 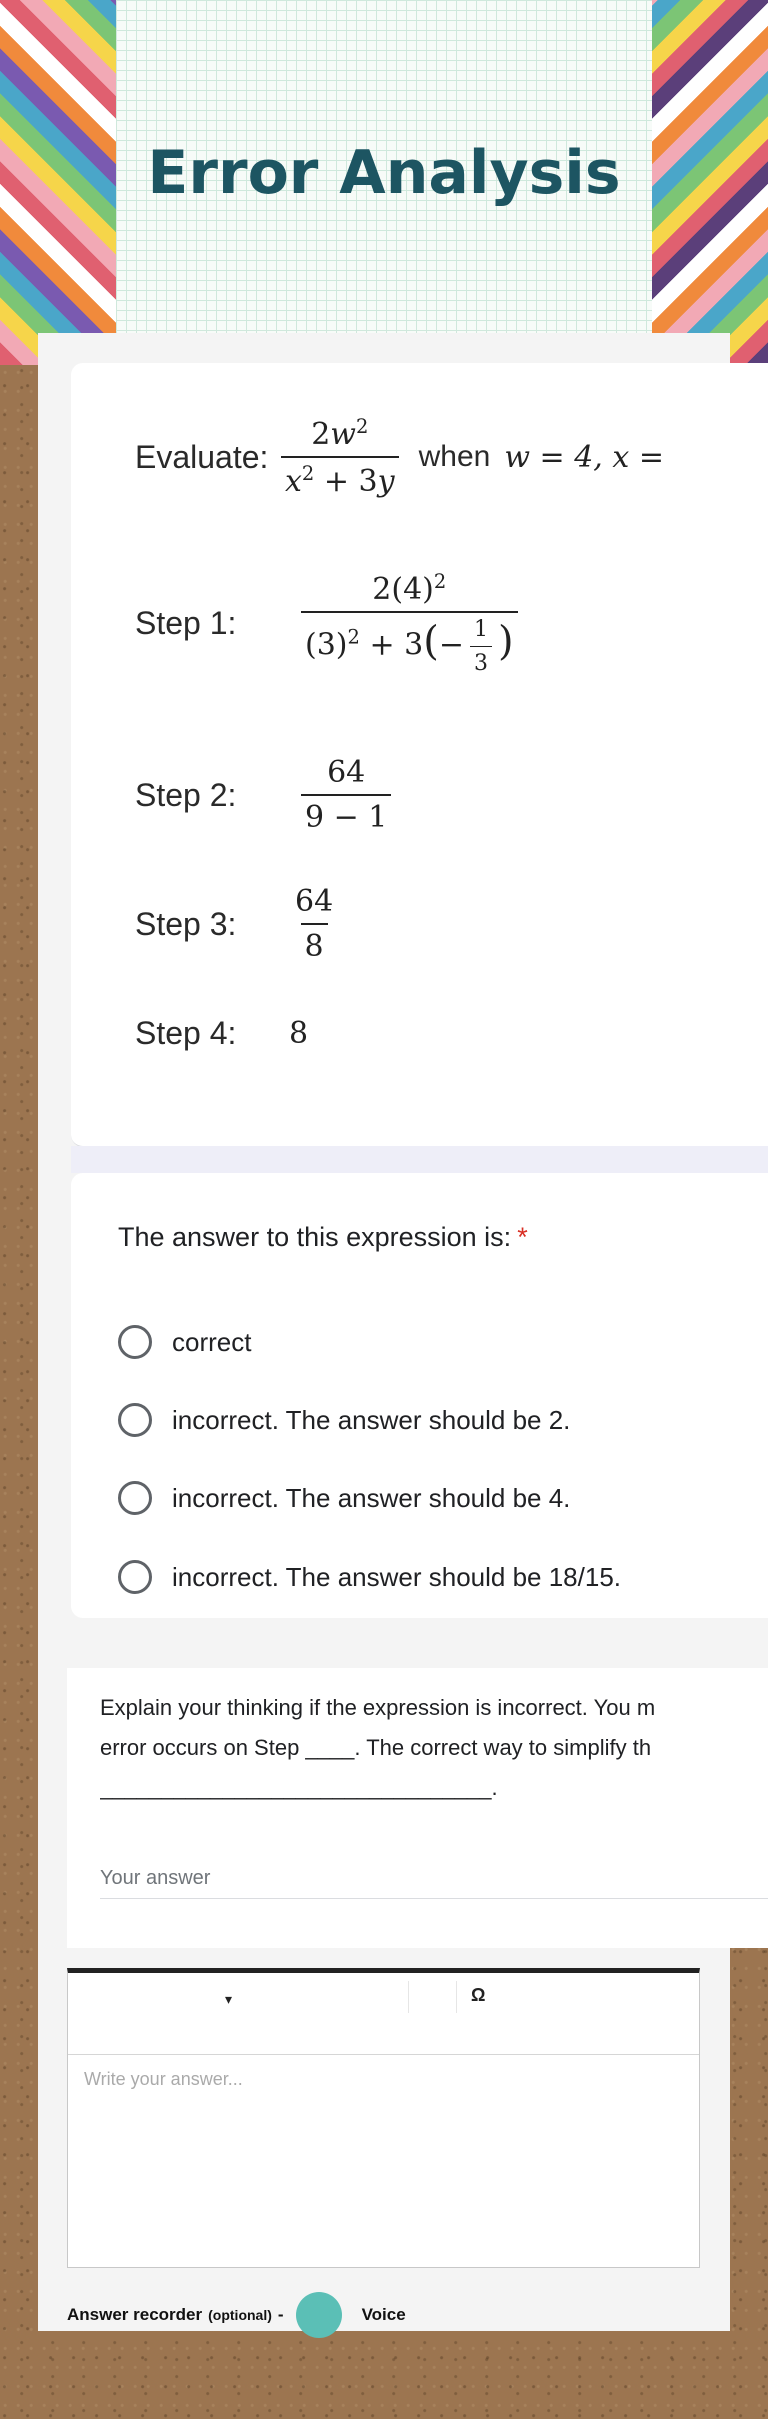 I want to click on option-incorrect-2: incorrect. The answer should be 2., so click(x=344, y=1420).